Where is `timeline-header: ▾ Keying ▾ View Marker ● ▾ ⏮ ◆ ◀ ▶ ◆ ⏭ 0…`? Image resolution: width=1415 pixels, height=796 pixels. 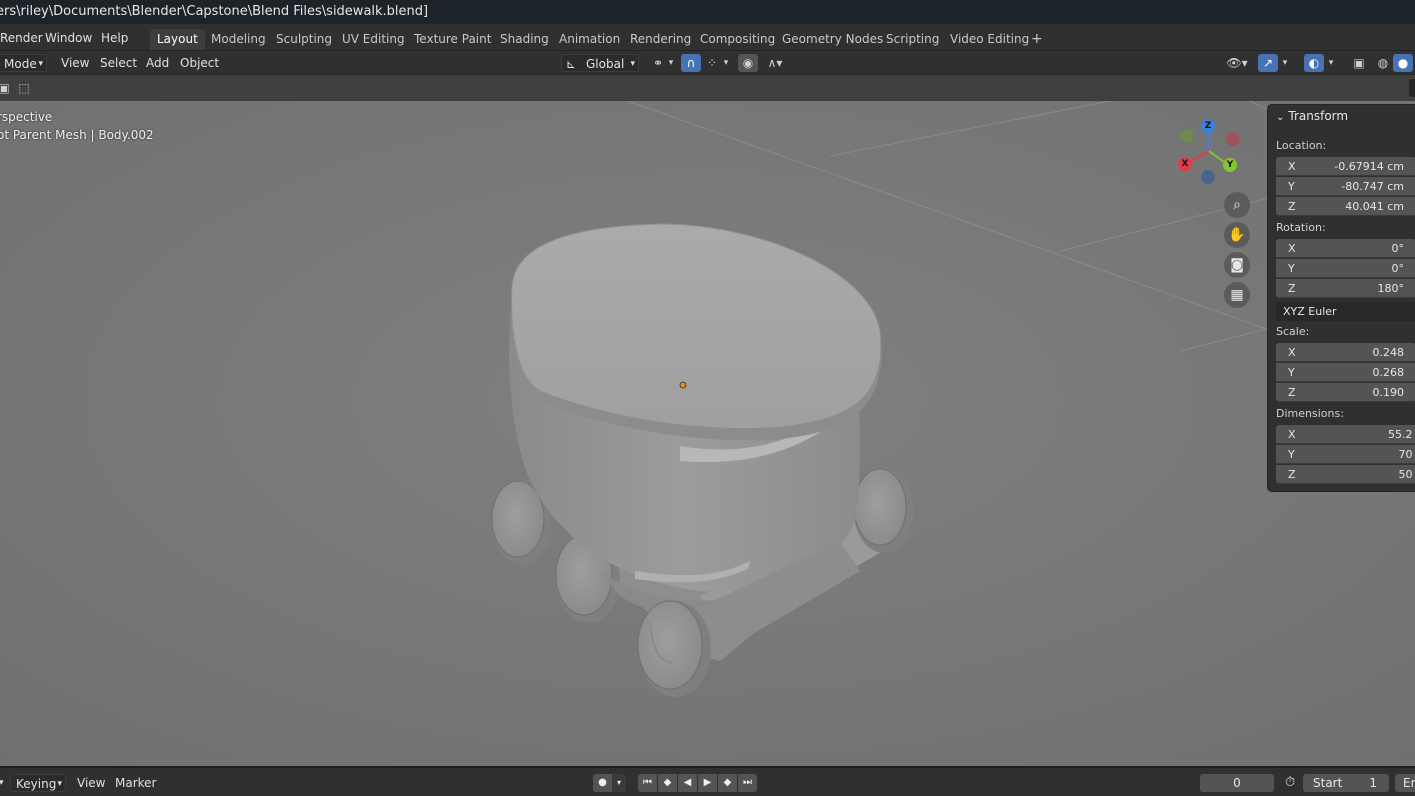
timeline-header: ▾ Keying ▾ View Marker ● ▾ ⏮ ◆ ◀ ▶ ◆ ⏭ 0… is located at coordinates (707, 781).